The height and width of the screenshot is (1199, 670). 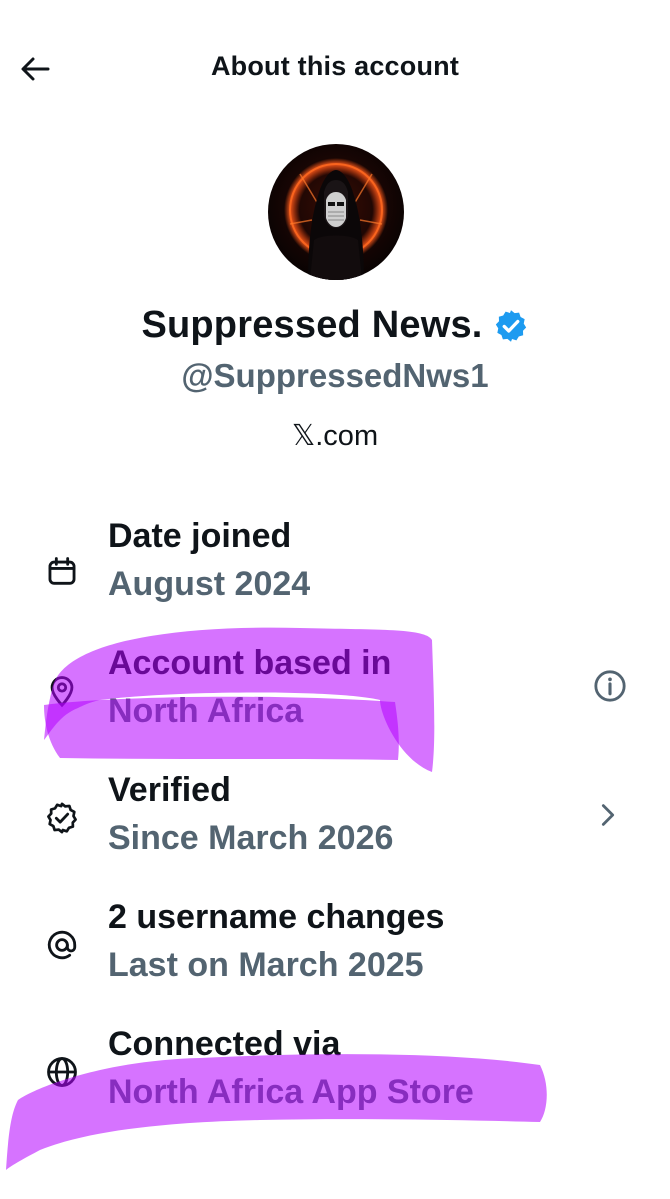 What do you see at coordinates (62, 1072) in the screenshot?
I see `globe-icon` at bounding box center [62, 1072].